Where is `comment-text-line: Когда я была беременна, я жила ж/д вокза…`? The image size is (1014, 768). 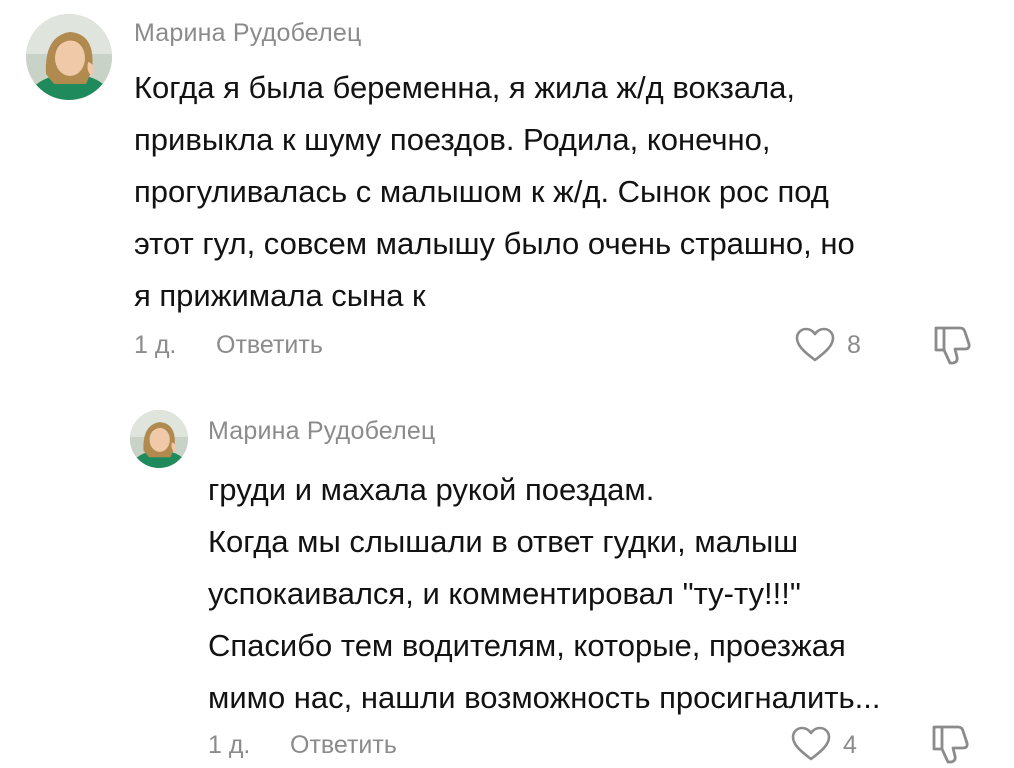 comment-text-line: Когда я была беременна, я жила ж/д вокза… is located at coordinates (465, 87).